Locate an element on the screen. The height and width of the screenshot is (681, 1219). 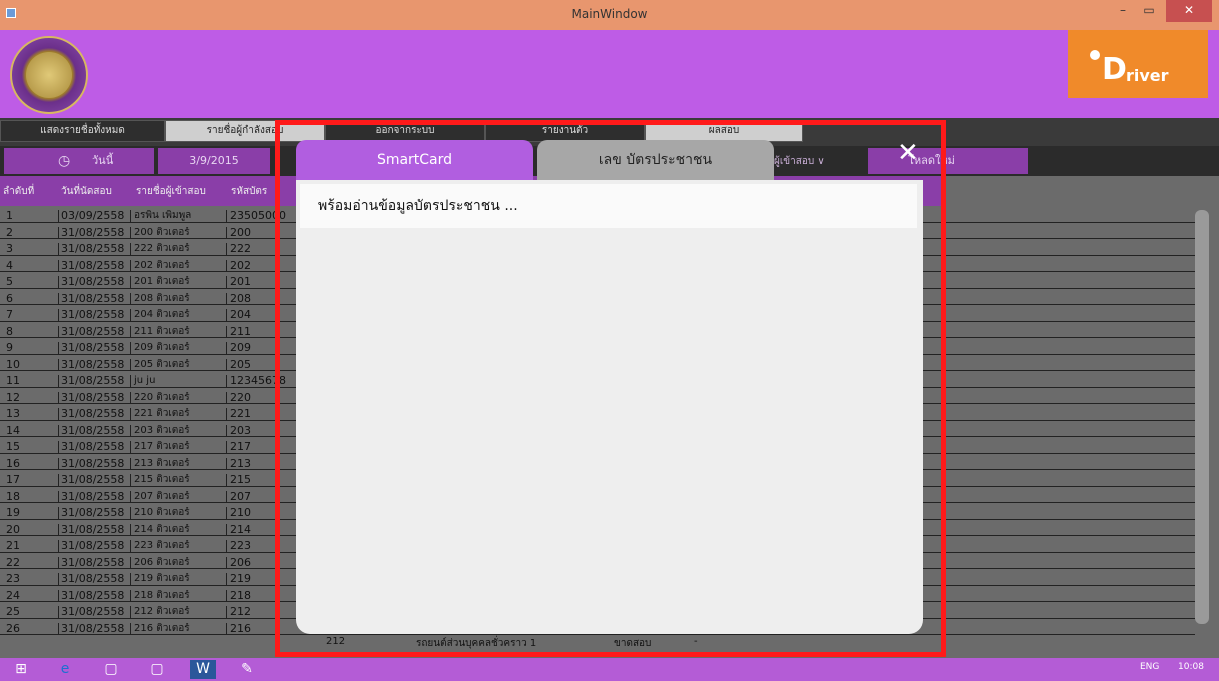
taskbar: ⊞ e ▢ ▢ W ✎ ENG 10:08 is located at coordinates (609, 669).